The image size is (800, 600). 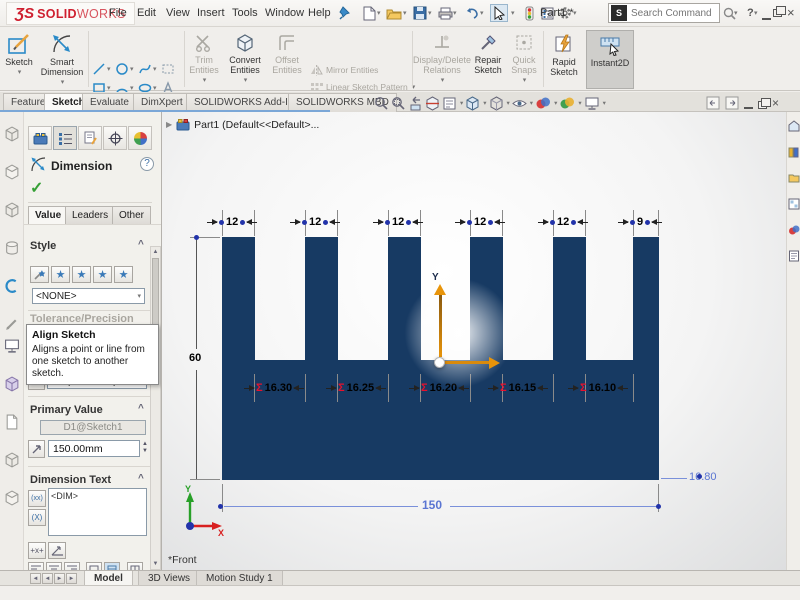 What do you see at coordinates (592, 103) in the screenshot?
I see `view-settings-icon` at bounding box center [592, 103].